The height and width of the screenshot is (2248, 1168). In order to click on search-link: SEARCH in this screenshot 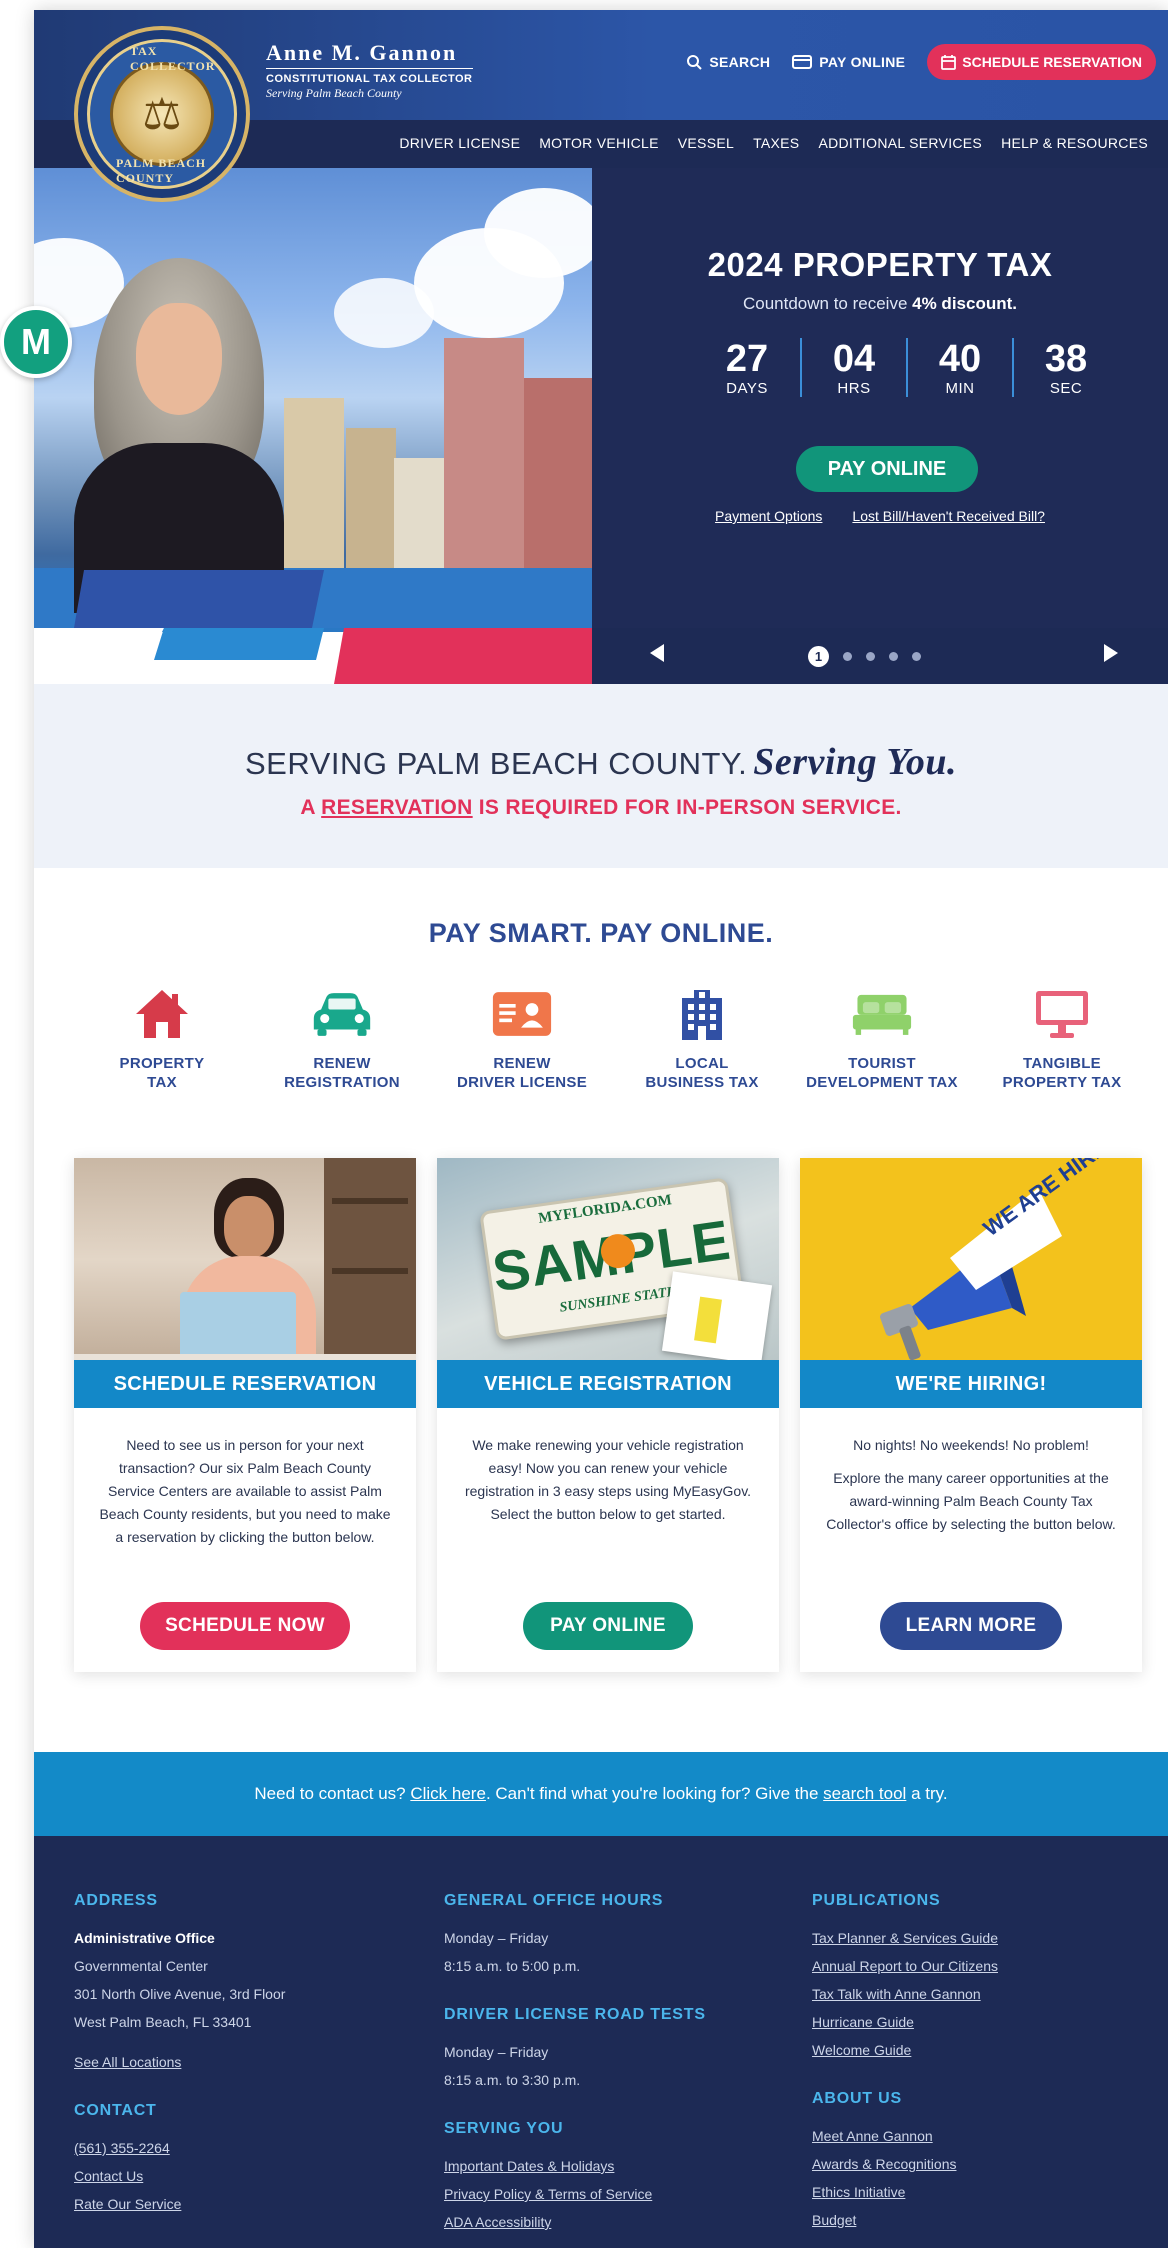, I will do `click(728, 62)`.